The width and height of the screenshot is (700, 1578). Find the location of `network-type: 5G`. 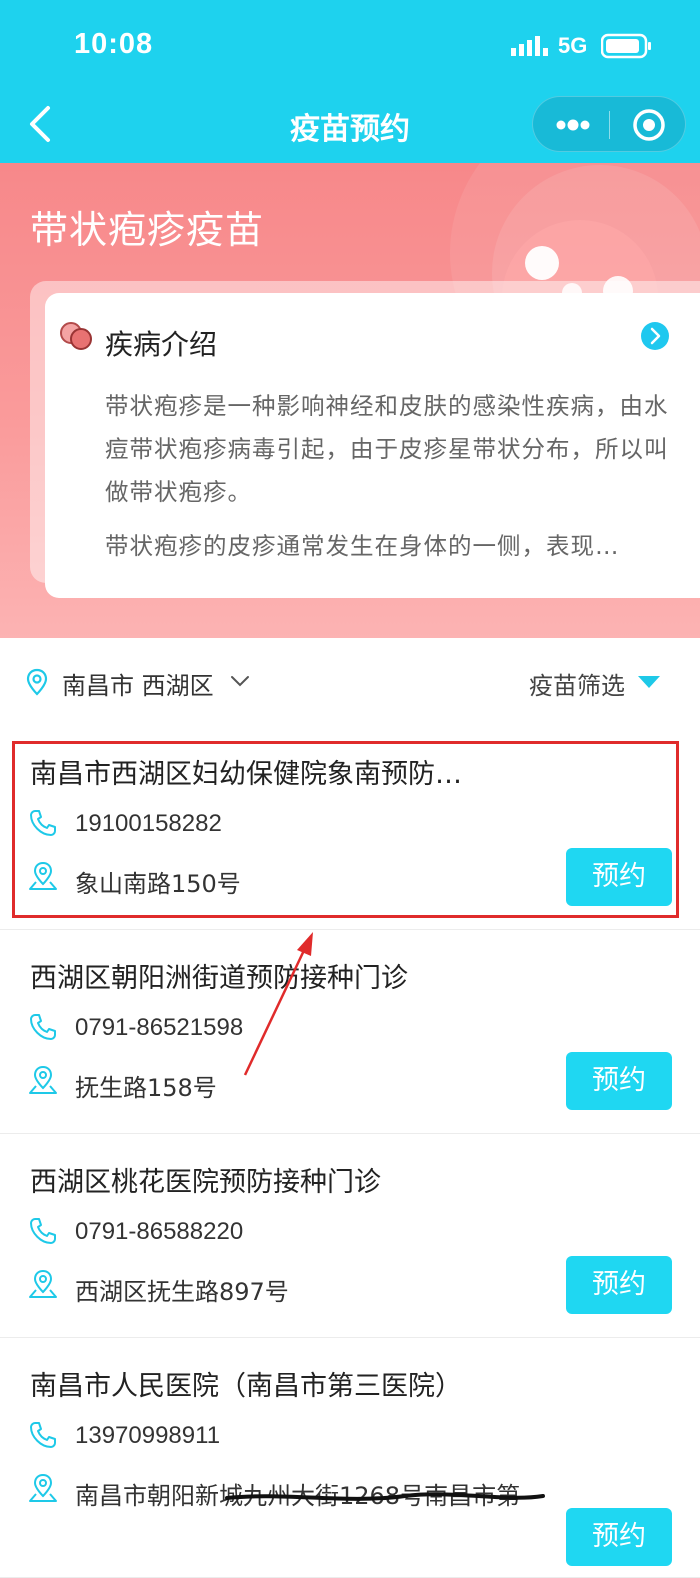

network-type: 5G is located at coordinates (573, 45).